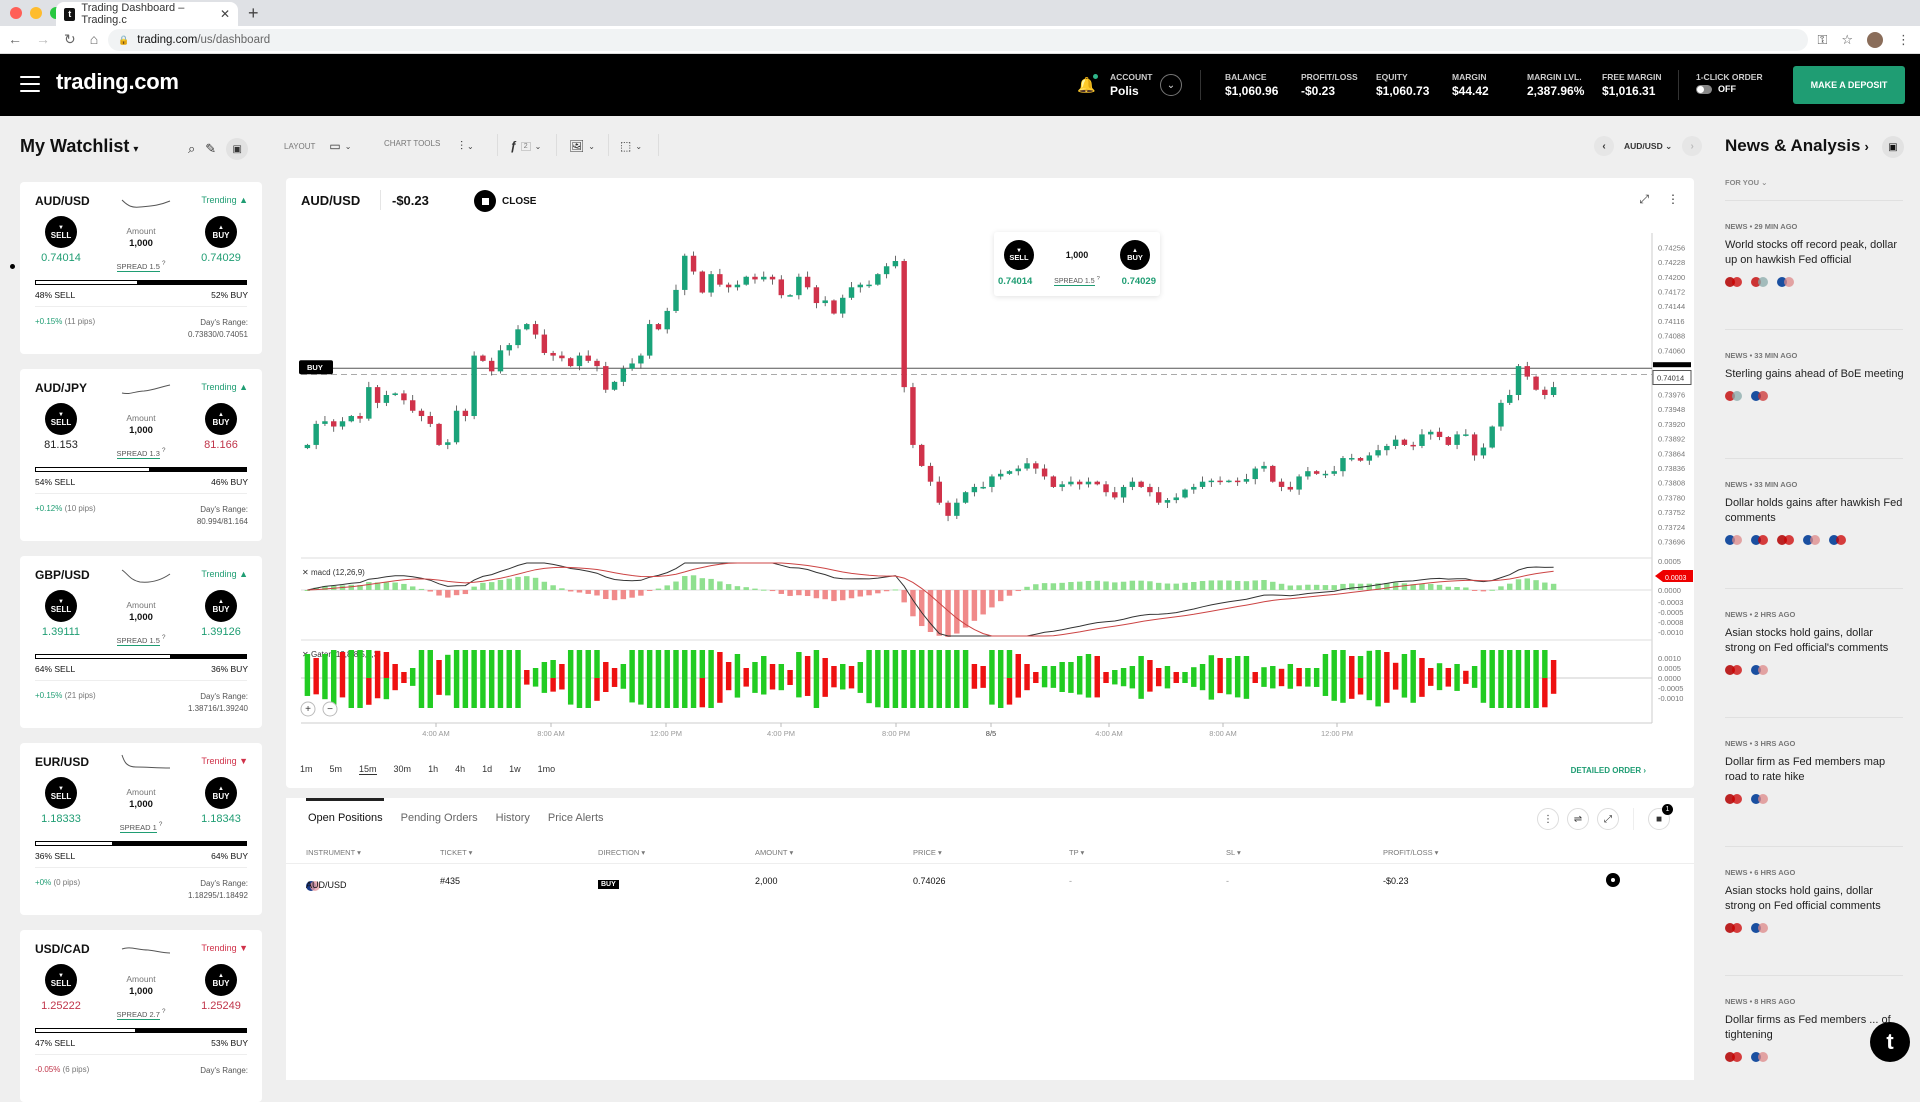 This screenshot has height=1102, width=1920. Describe the element at coordinates (582, 146) in the screenshot. I see `chart-template-dropdown: 🖼 ⌄` at that location.